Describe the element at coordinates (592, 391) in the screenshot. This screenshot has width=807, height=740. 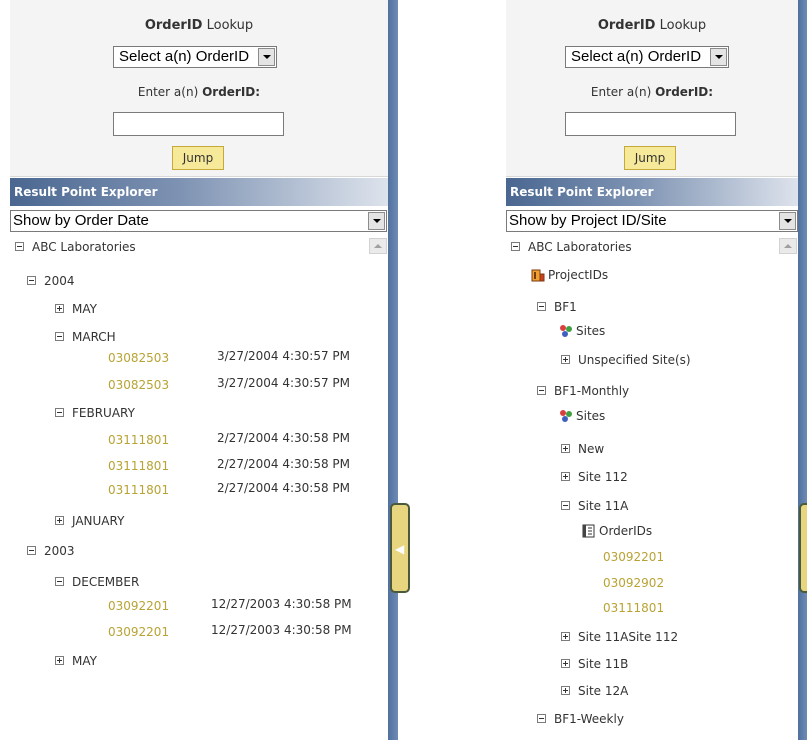
I see `tree-node-label: BF1-Monthly` at that location.